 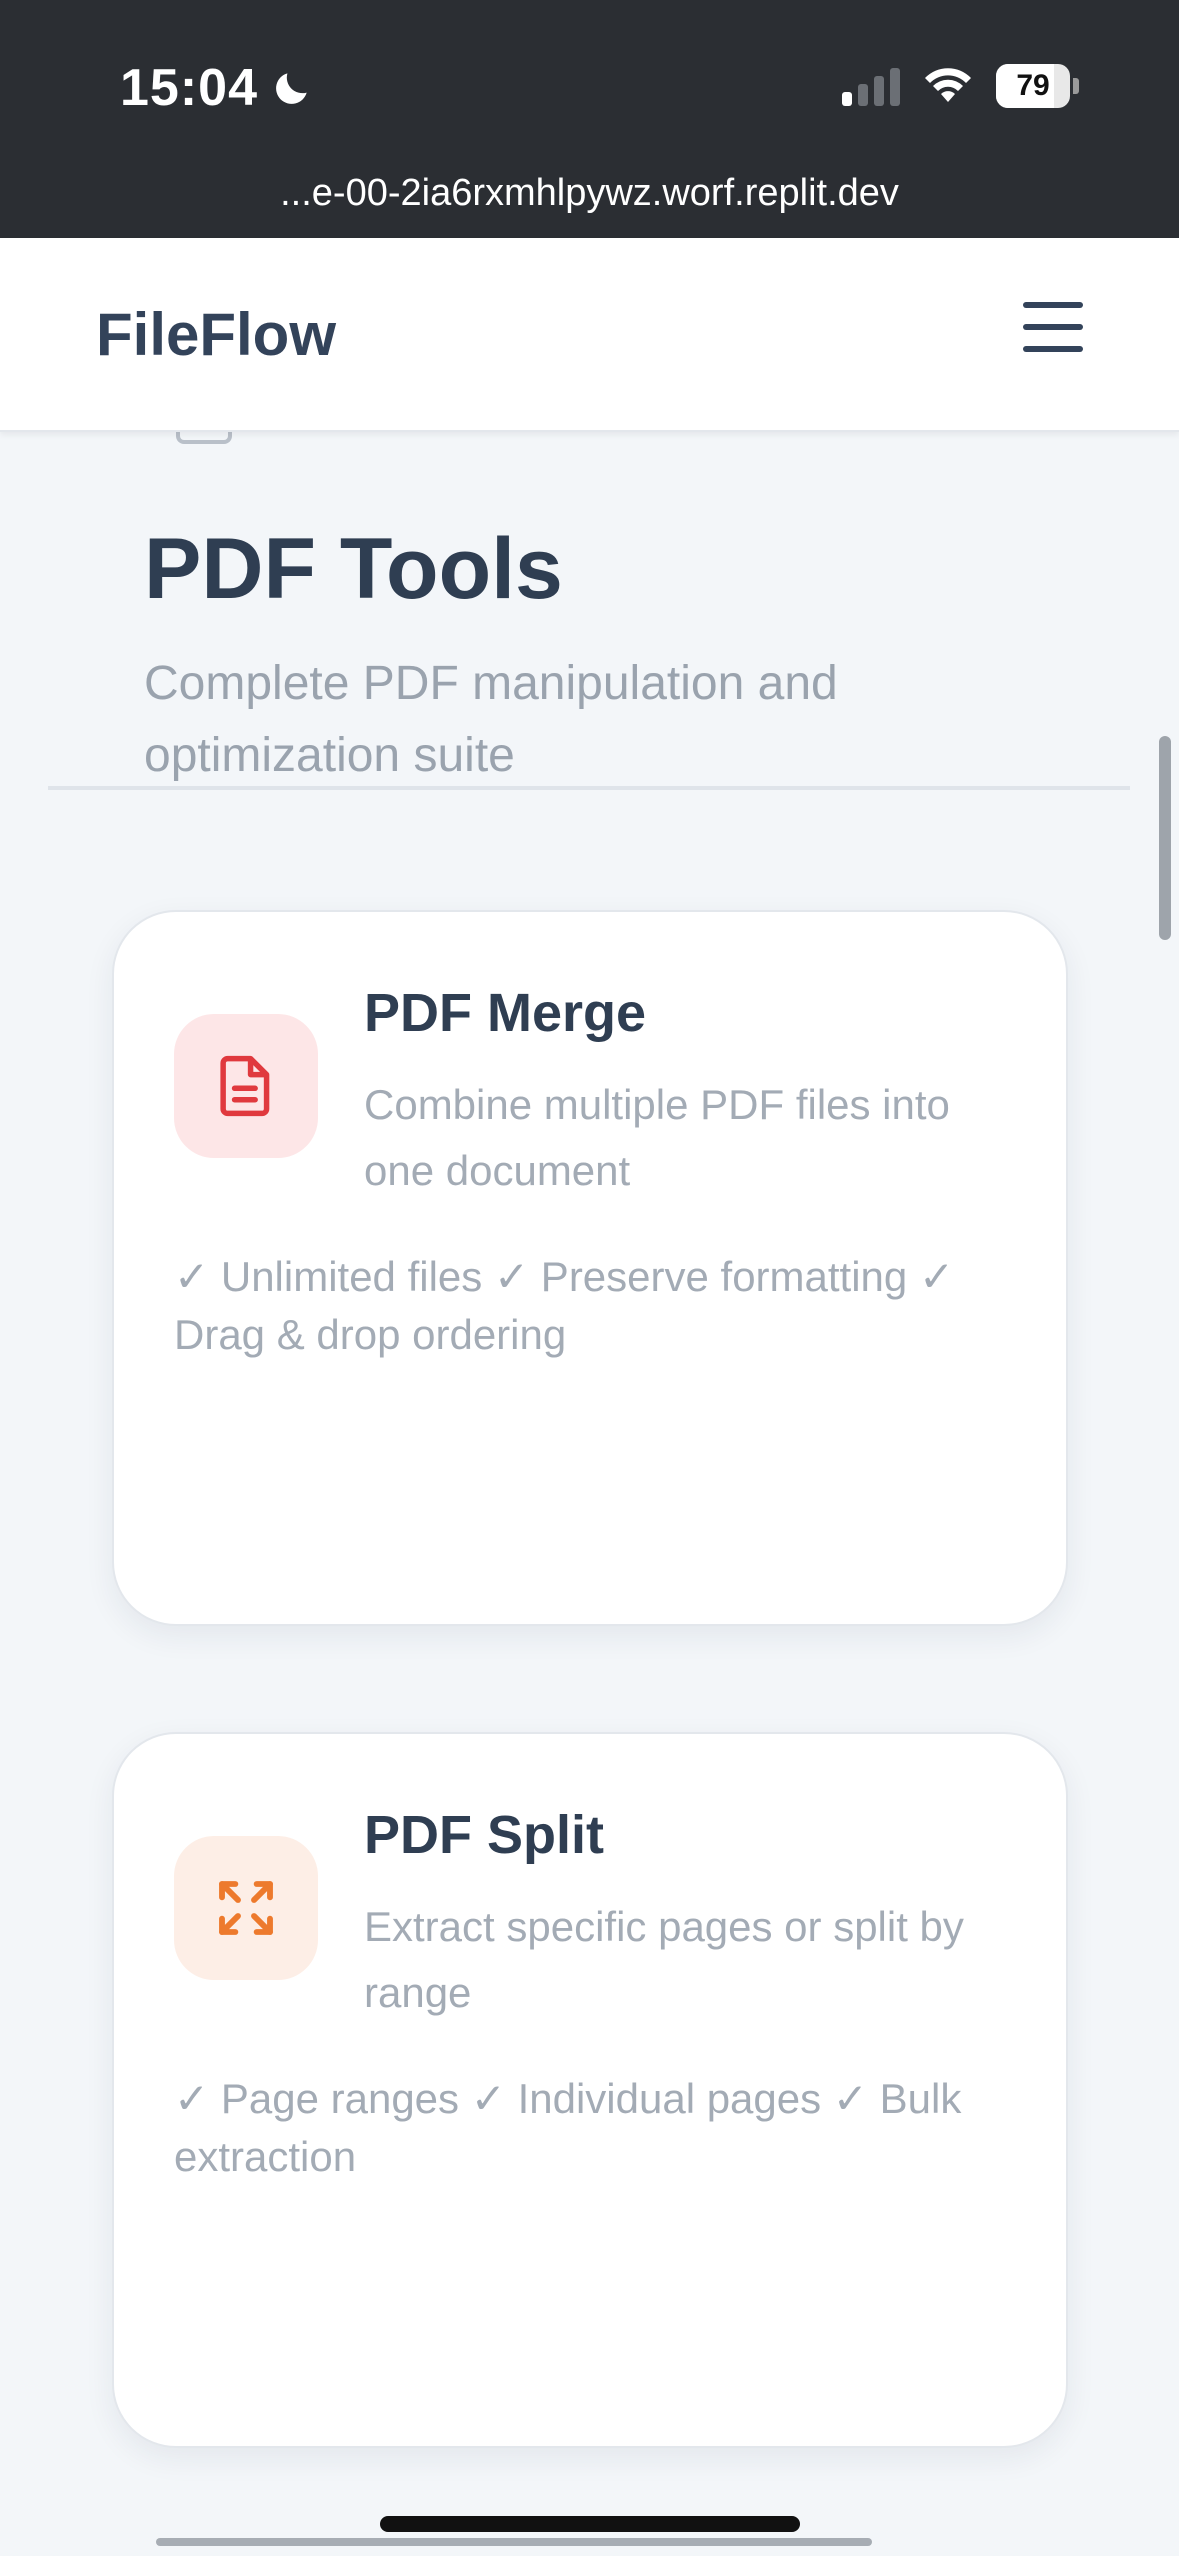 What do you see at coordinates (1033, 85) in the screenshot?
I see `battery-percentage: 79` at bounding box center [1033, 85].